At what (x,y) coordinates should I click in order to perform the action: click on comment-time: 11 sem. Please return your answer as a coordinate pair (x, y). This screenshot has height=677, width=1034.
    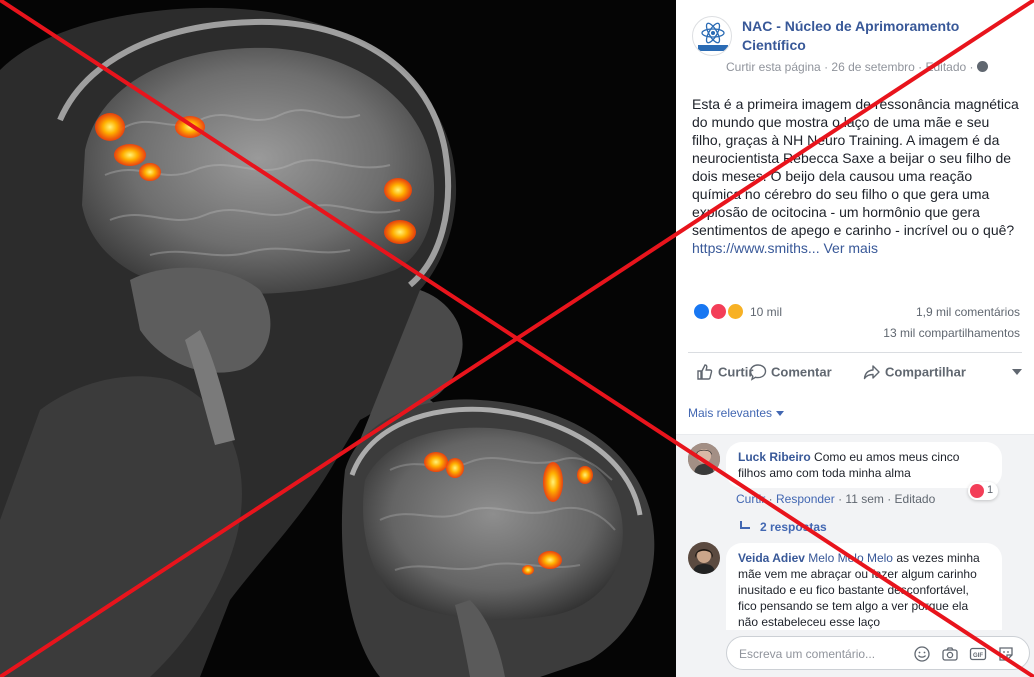
    Looking at the image, I should click on (864, 499).